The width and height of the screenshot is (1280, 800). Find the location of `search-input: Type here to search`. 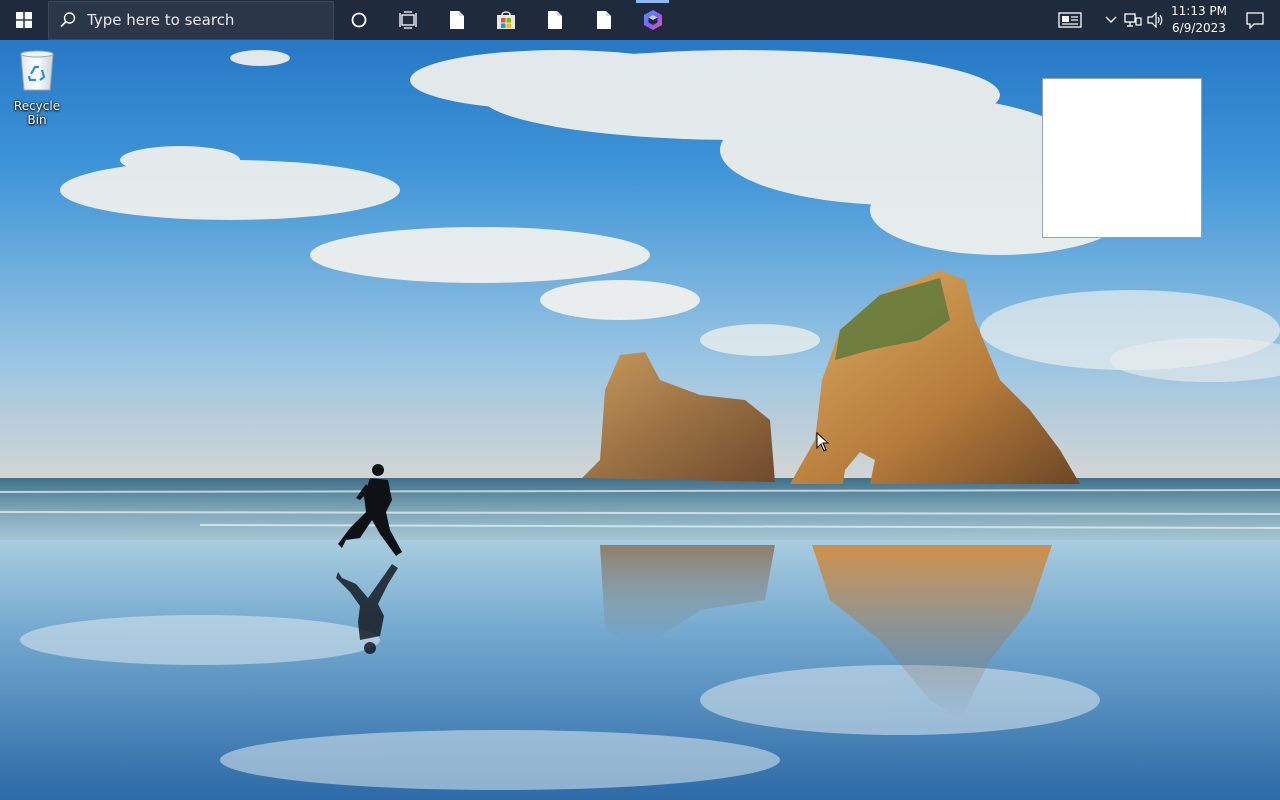

search-input: Type here to search is located at coordinates (191, 20).